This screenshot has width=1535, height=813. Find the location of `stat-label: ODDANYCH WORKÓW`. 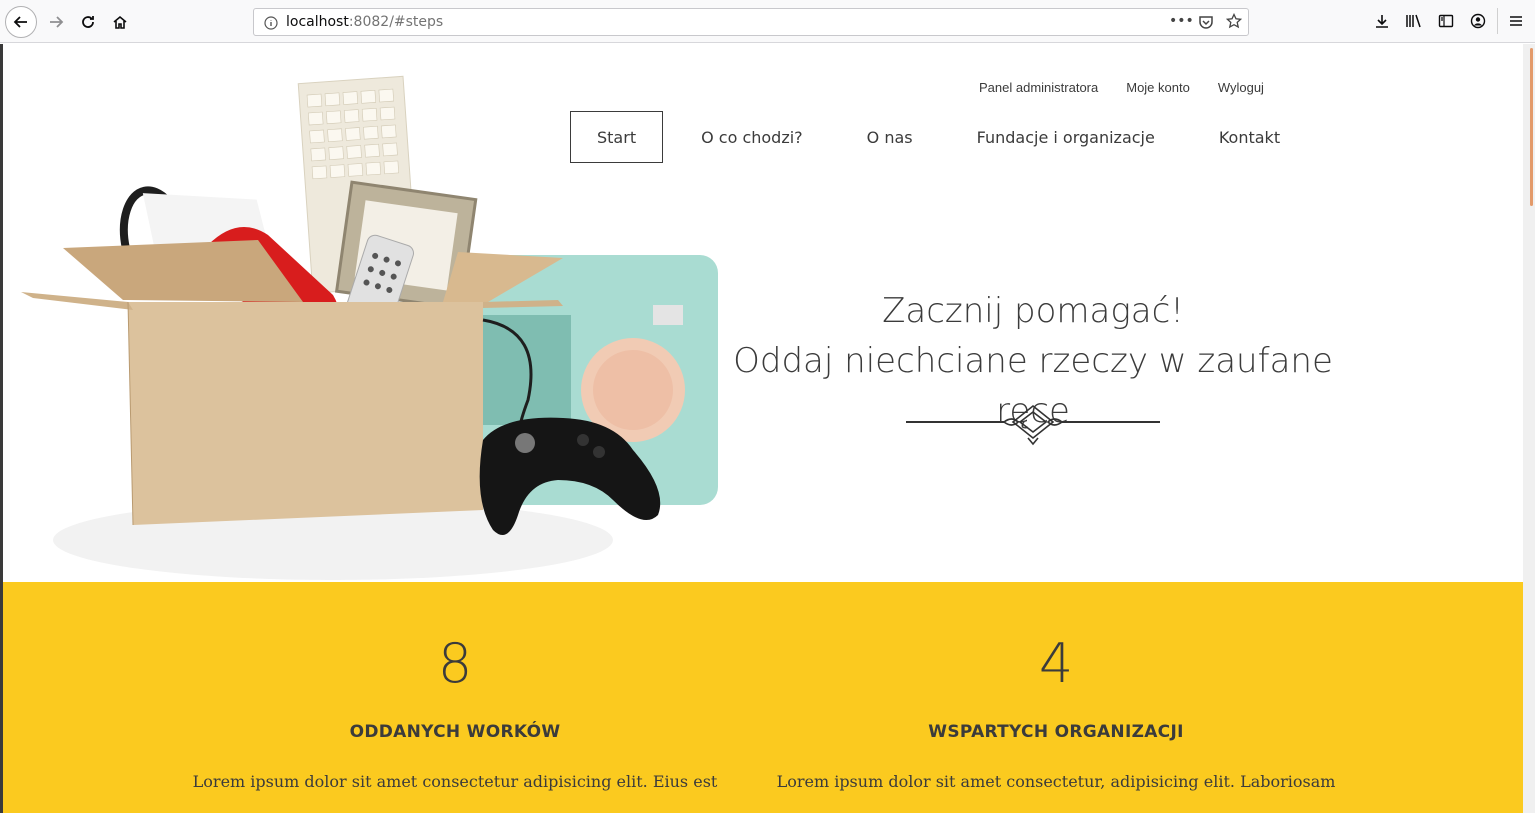

stat-label: ODDANYCH WORKÓW is located at coordinates (455, 732).